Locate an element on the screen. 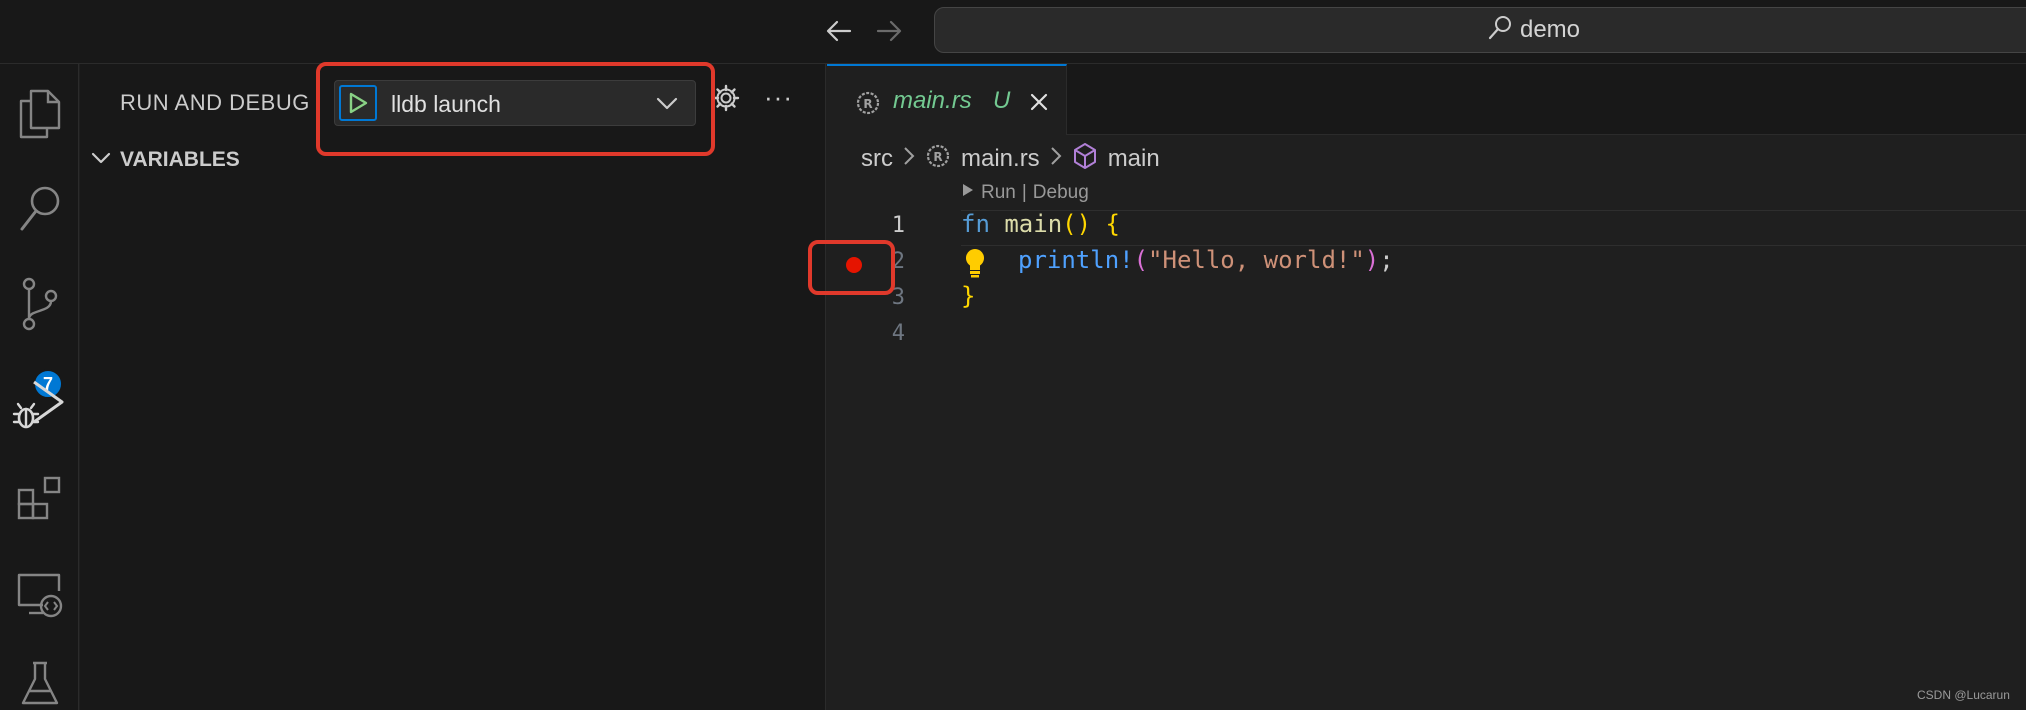  command-center-label: demo is located at coordinates (1550, 29).